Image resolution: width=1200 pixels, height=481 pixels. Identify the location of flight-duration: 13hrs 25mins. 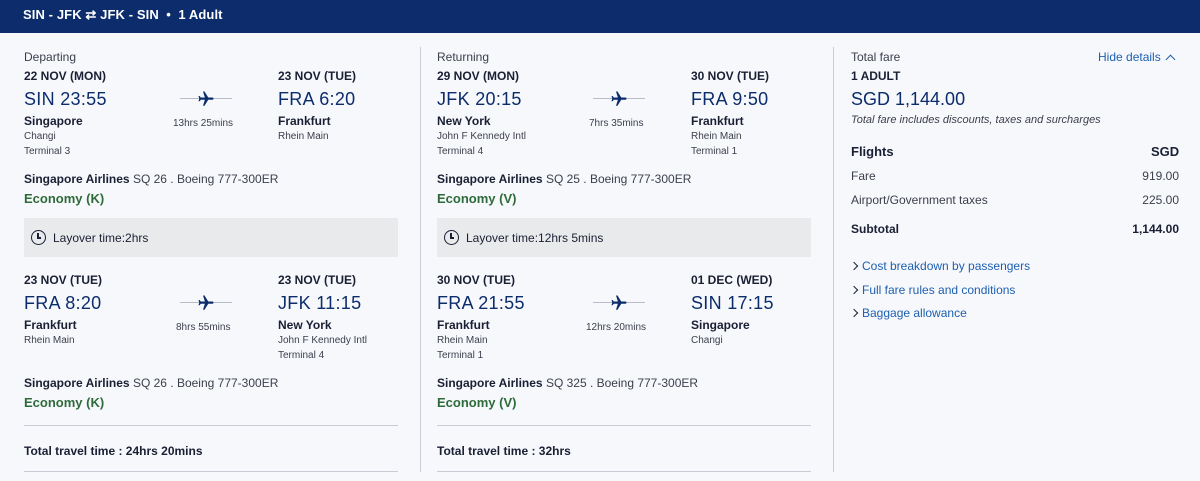
(203, 123).